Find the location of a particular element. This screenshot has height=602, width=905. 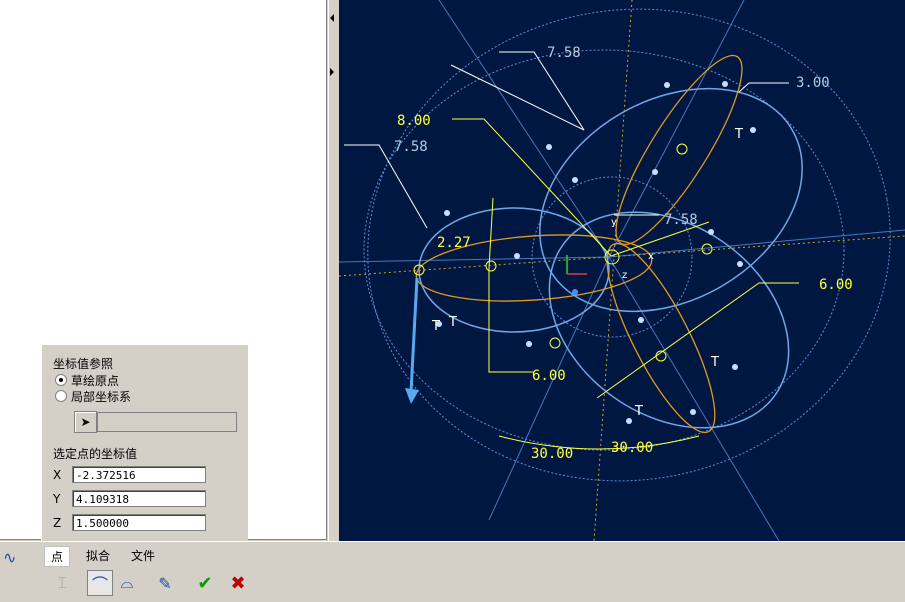

cursor-arrow-icon: ➤ is located at coordinates (85, 422).